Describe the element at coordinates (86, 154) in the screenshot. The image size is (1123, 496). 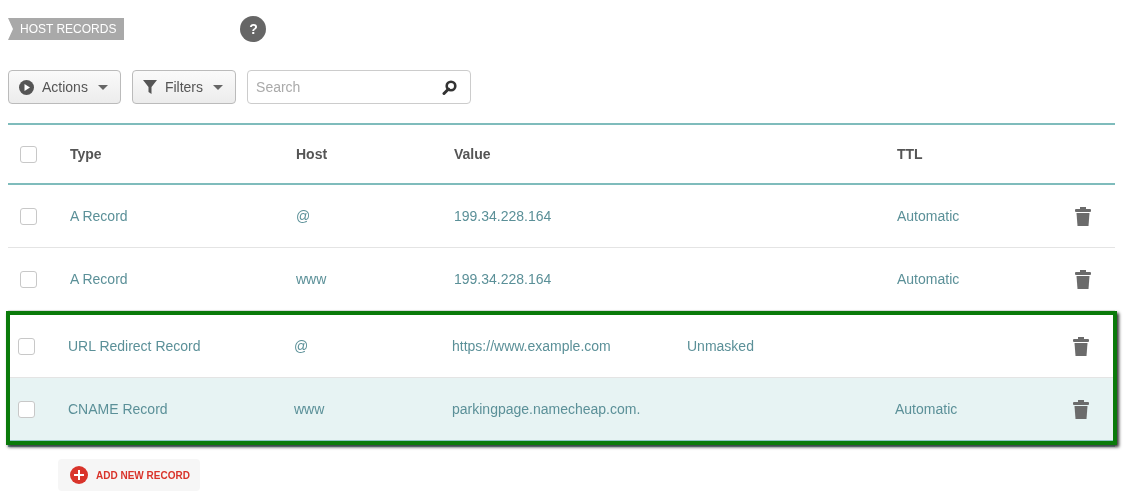
I see `column-header: Type` at that location.